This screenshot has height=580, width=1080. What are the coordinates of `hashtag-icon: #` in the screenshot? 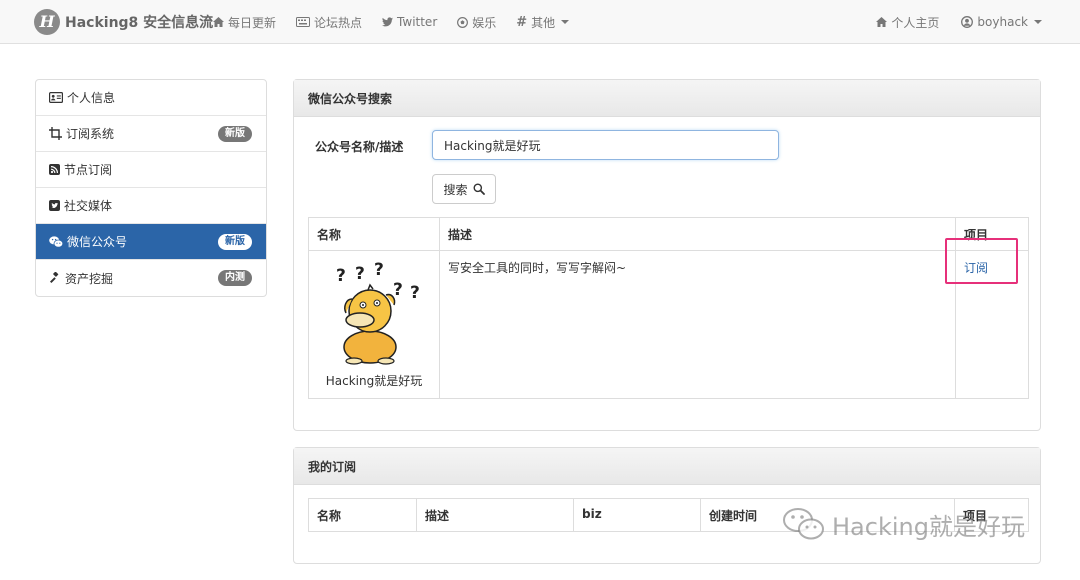 It's located at (522, 22).